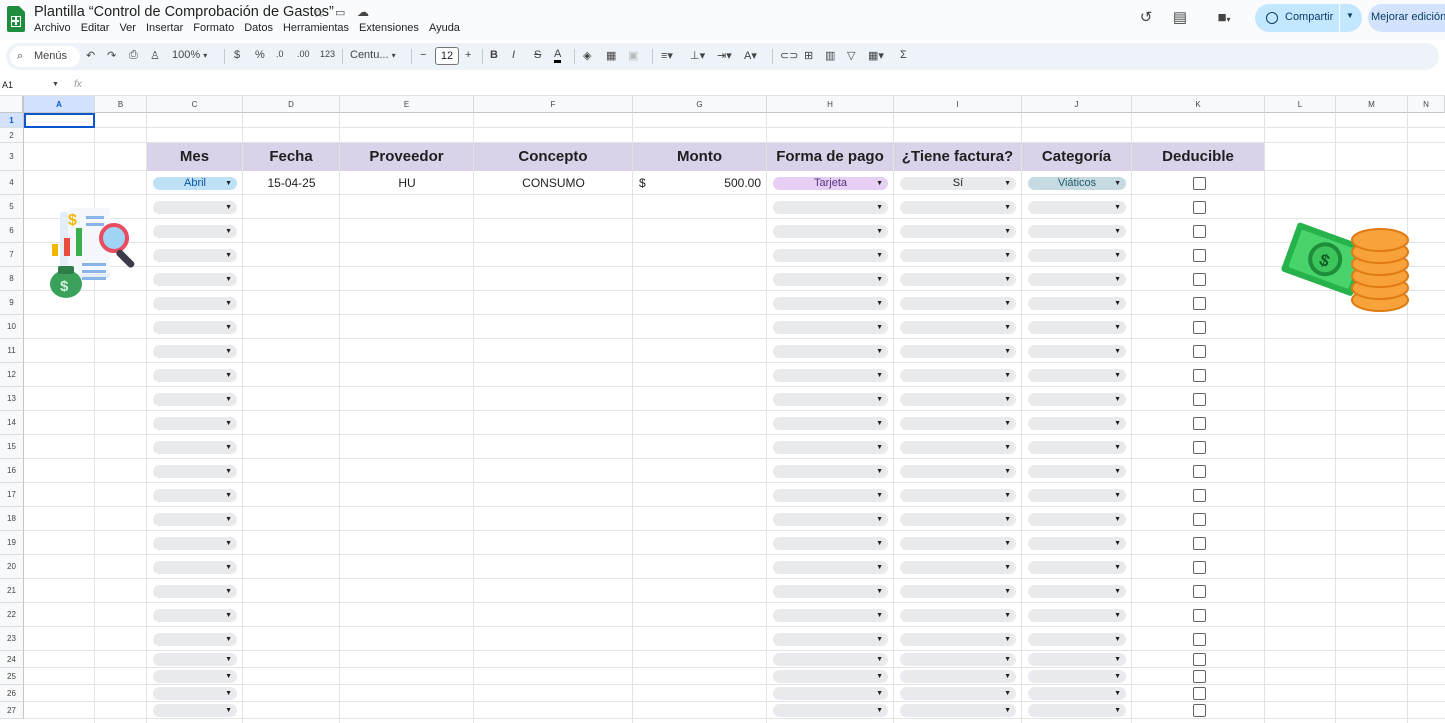 The width and height of the screenshot is (1445, 723). What do you see at coordinates (1224, 18) in the screenshot?
I see `meet-icon: ■▾` at bounding box center [1224, 18].